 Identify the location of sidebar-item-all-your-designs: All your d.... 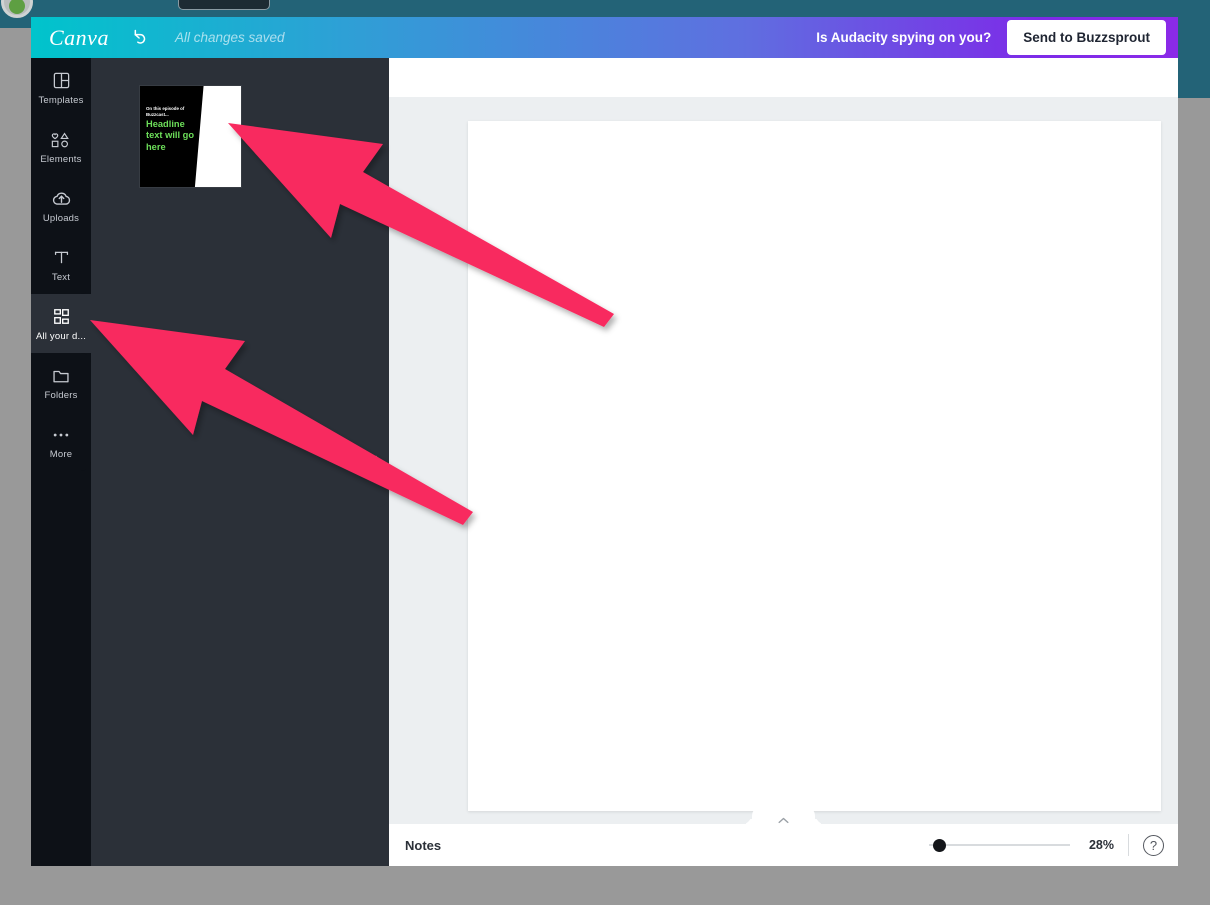
(61, 323).